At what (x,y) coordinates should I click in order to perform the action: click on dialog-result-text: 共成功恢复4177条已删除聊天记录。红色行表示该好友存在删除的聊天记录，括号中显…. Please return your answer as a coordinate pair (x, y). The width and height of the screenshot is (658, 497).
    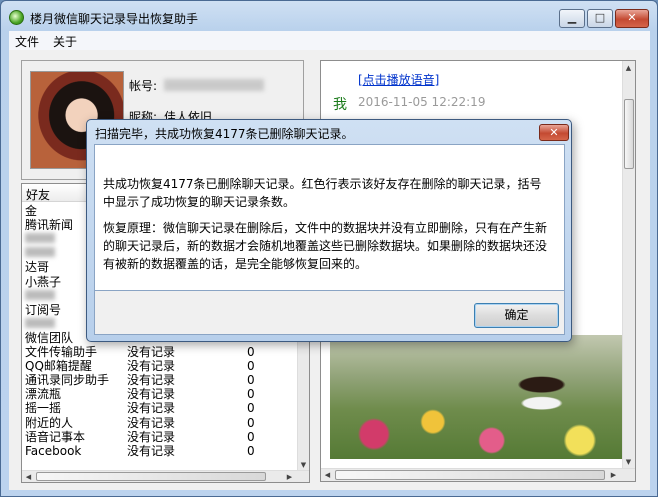
    Looking at the image, I should click on (322, 193).